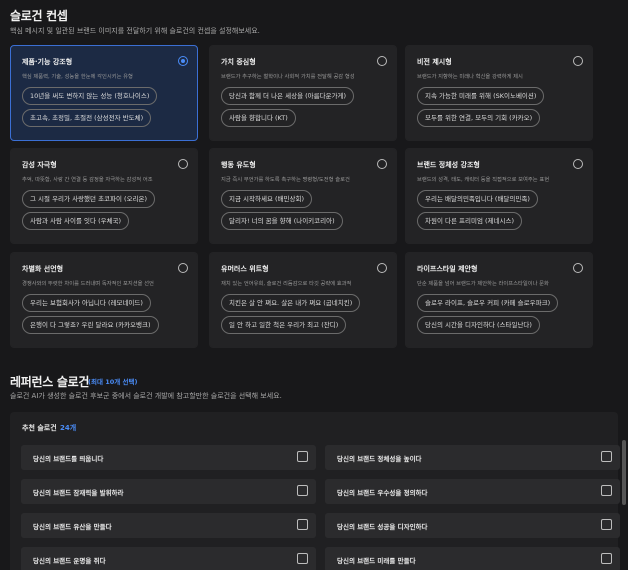 The height and width of the screenshot is (570, 628). I want to click on reference-slogan-item: 당신의 브랜드 미래를 만들다, so click(472, 558).